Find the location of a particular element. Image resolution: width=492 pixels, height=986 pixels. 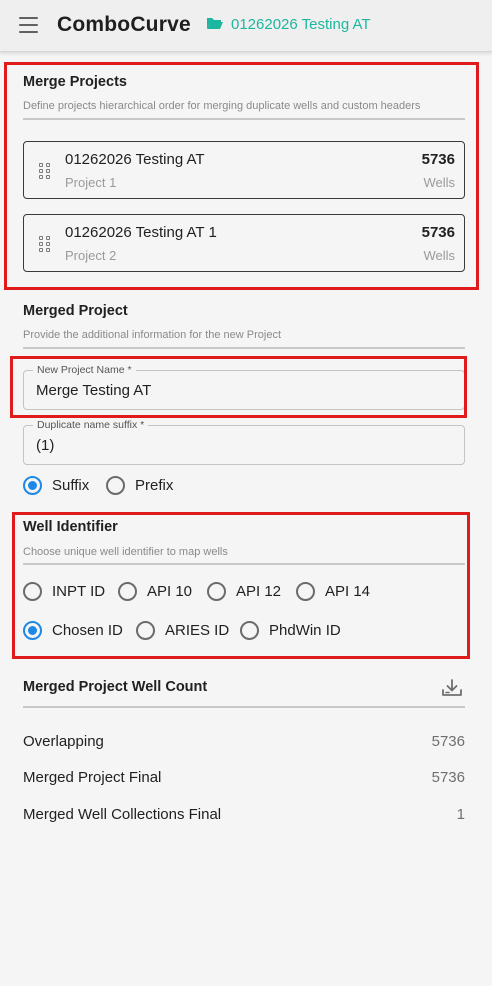

radio-label: INPT ID is located at coordinates (79, 591).